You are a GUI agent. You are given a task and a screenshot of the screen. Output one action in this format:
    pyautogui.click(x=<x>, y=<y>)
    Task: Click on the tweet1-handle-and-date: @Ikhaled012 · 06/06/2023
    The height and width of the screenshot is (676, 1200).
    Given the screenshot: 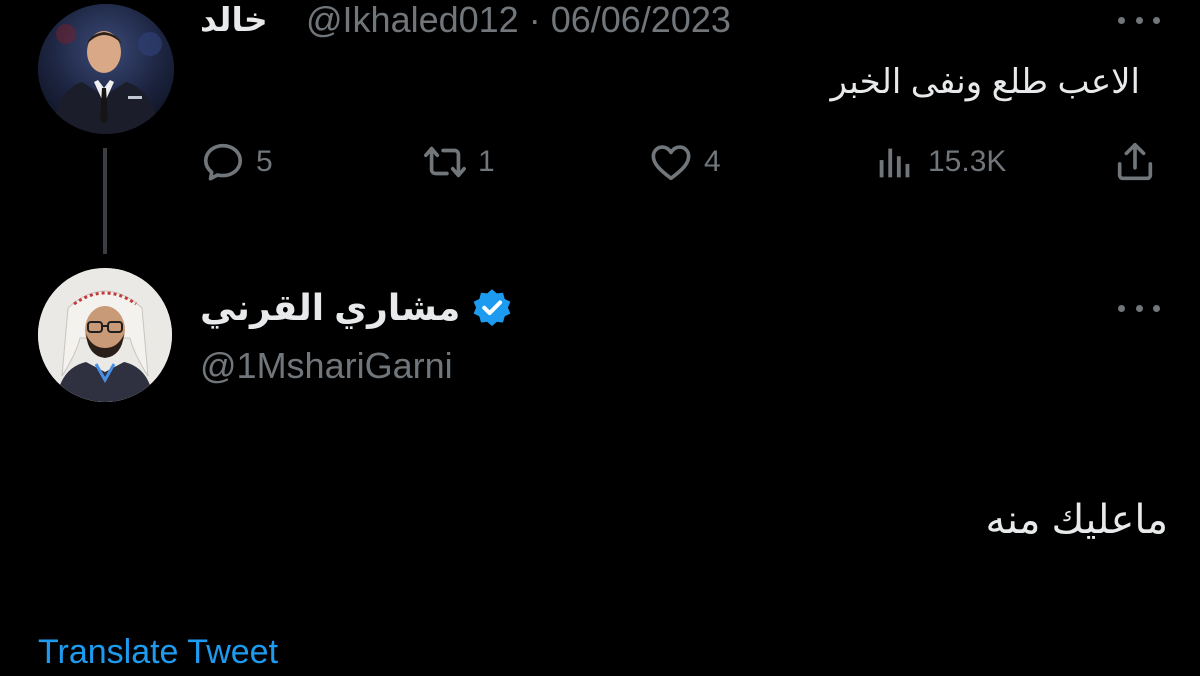 What is the action you would take?
    pyautogui.click(x=518, y=20)
    